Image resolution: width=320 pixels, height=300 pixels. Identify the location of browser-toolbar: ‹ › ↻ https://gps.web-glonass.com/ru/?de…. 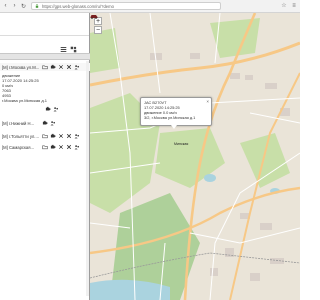
(150, 6).